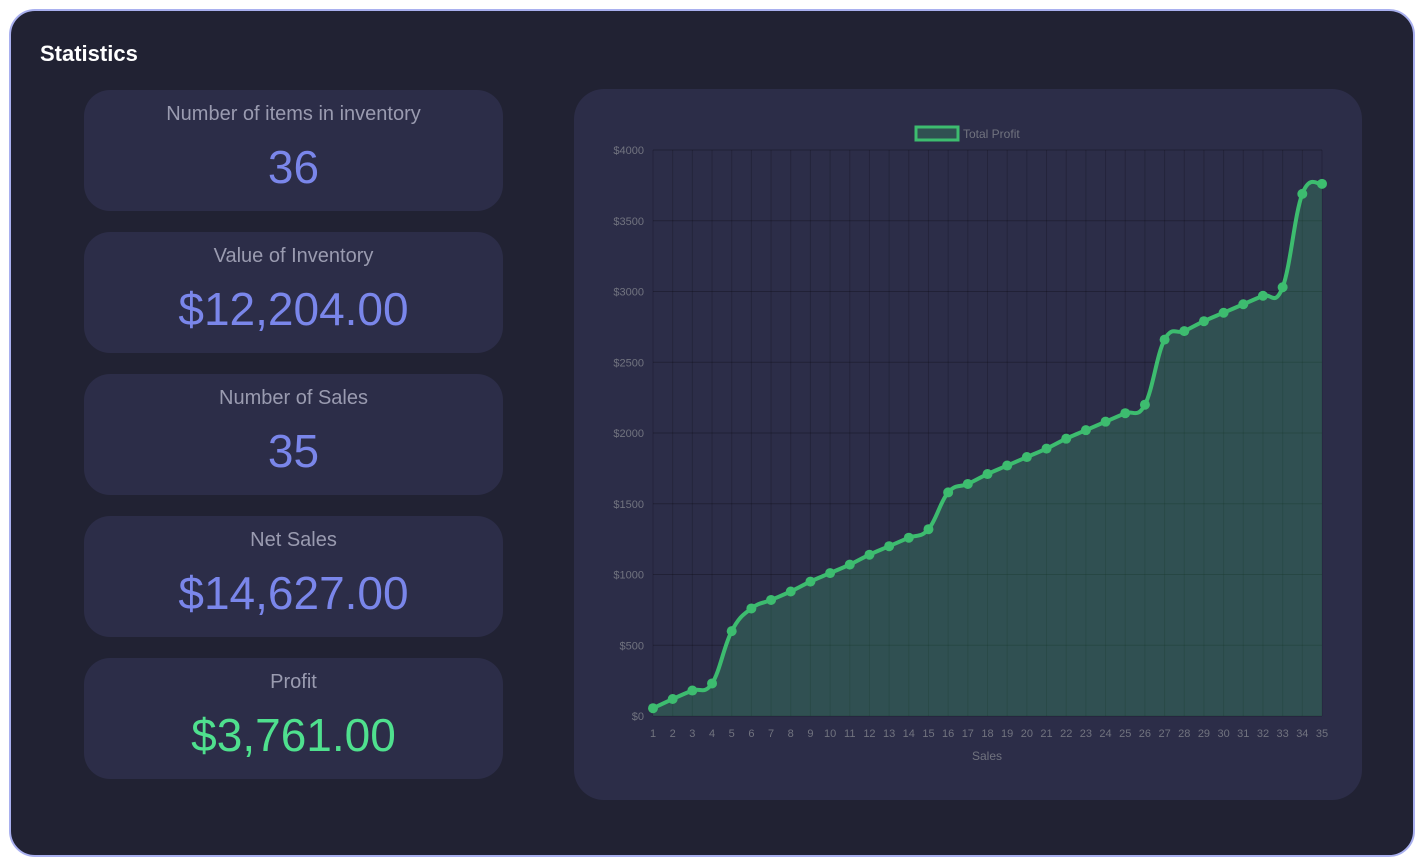  Describe the element at coordinates (653, 734) in the screenshot. I see `x-tick-label: 1` at that location.